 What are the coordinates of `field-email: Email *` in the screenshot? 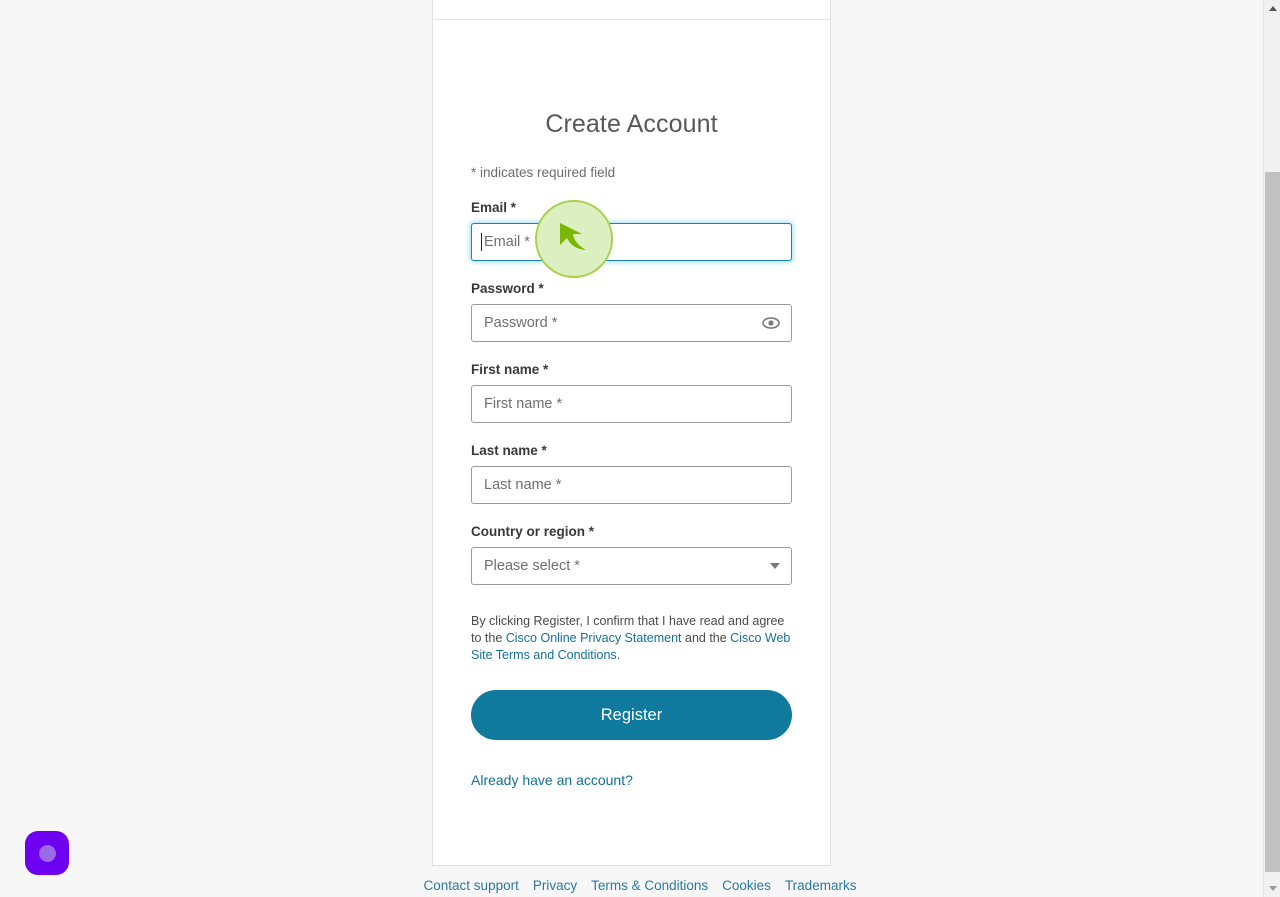 It's located at (631, 230).